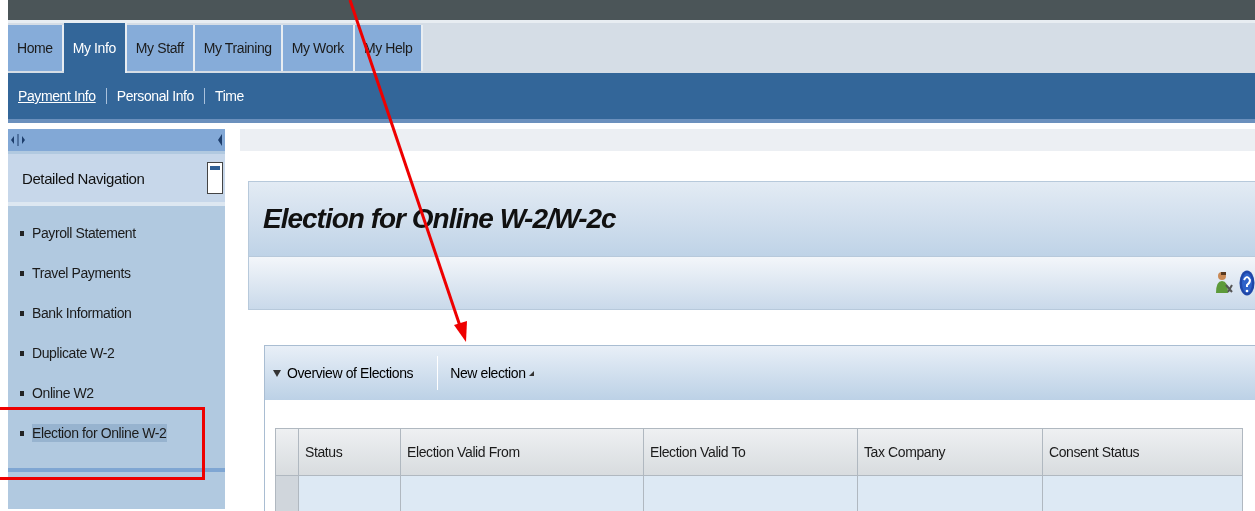 The width and height of the screenshot is (1255, 511). I want to click on minimize-icon, so click(215, 178).